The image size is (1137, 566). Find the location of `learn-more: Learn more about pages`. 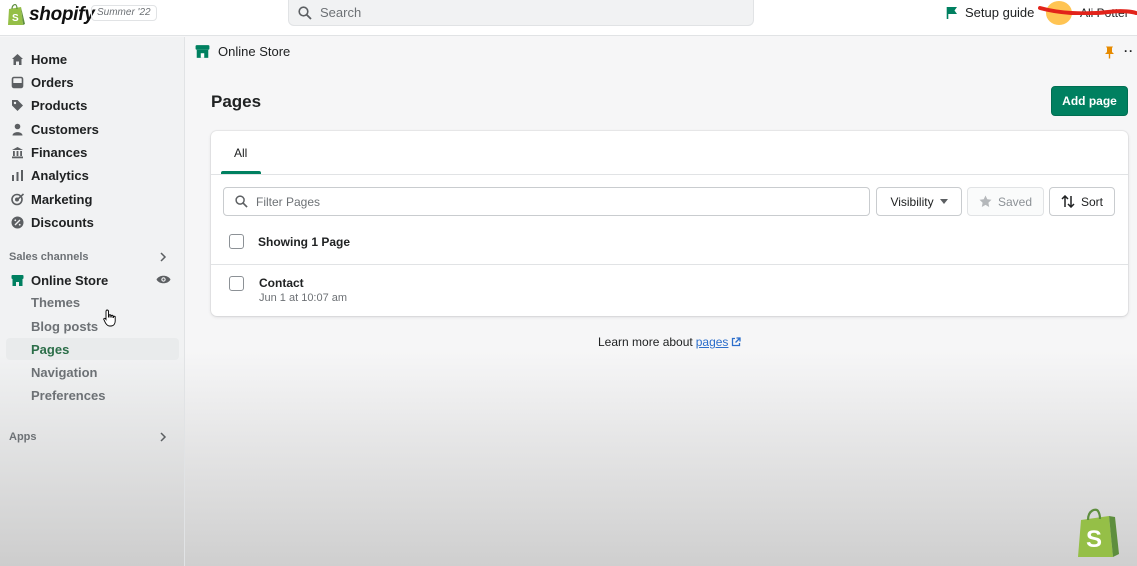

learn-more: Learn more about pages is located at coordinates (670, 342).